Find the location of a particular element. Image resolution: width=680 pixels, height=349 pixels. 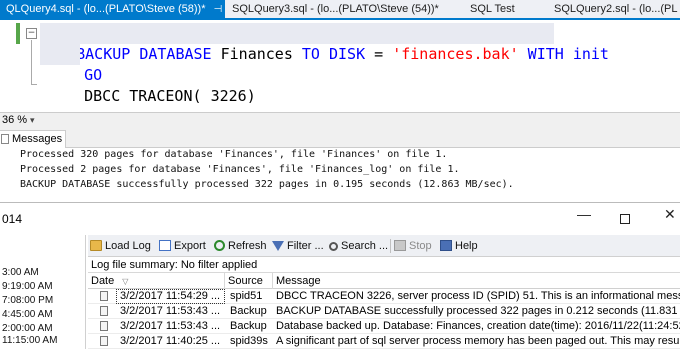

chevron-down-icon: ▾ is located at coordinates (32, 120).